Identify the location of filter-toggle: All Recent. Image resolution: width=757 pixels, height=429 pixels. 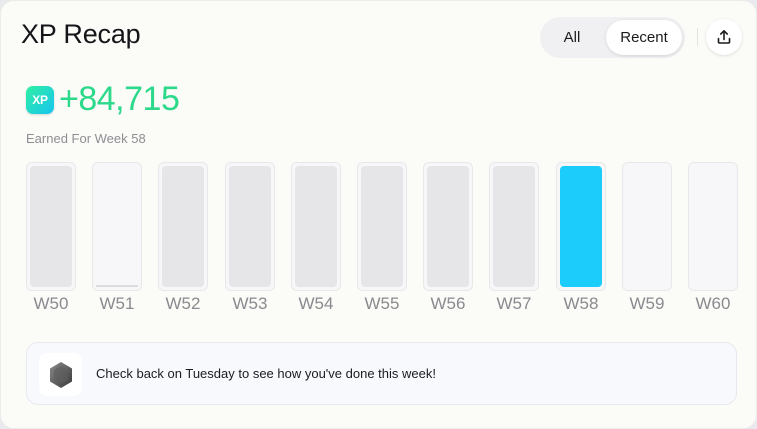
(612, 37).